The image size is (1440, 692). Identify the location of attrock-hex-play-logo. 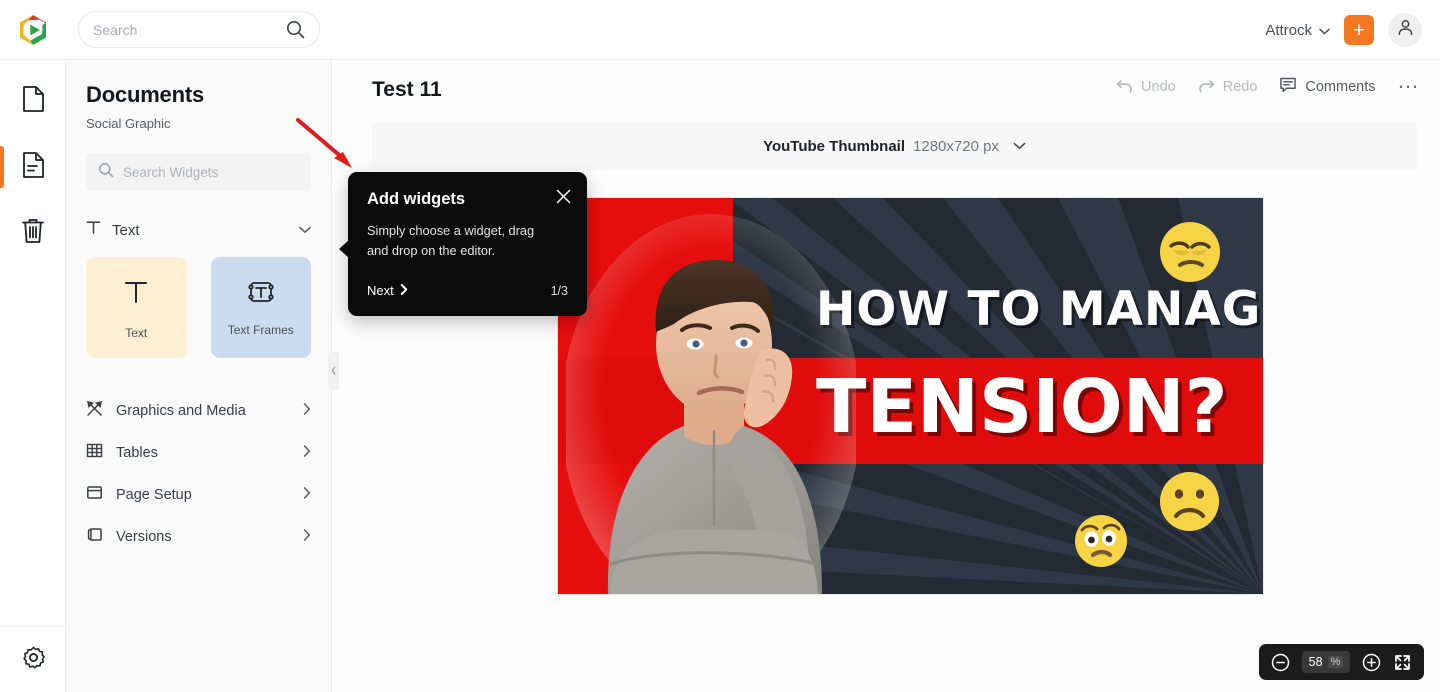
(33, 30).